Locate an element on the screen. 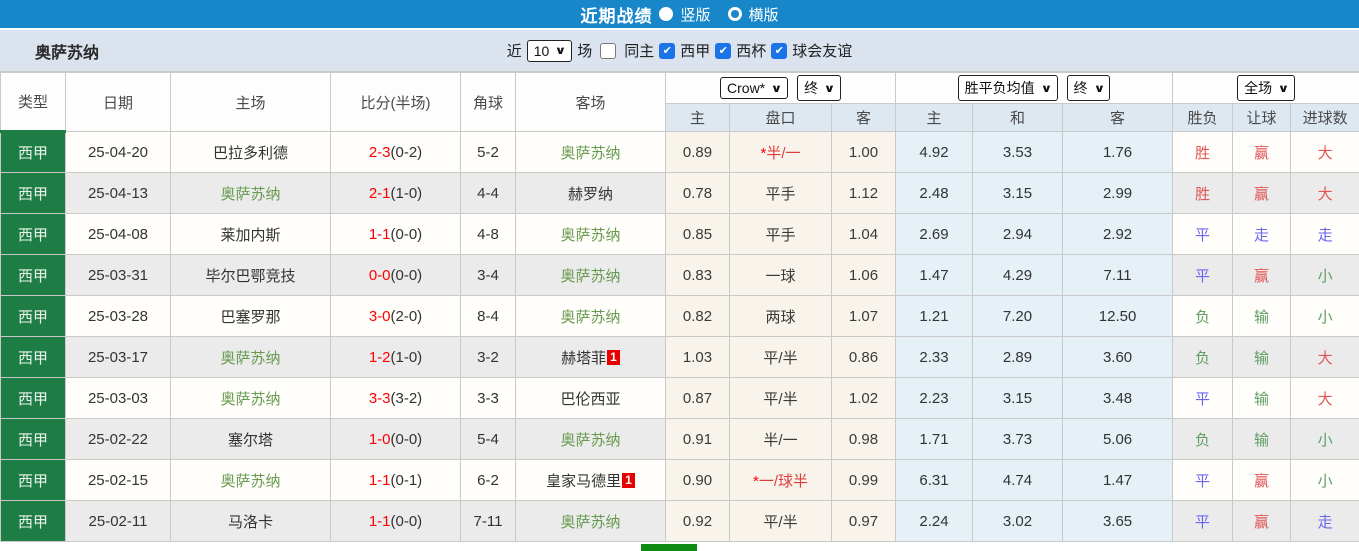 This screenshot has width=1359, height=551. average-type-select: 胜平负均值 ∨ is located at coordinates (1008, 88).